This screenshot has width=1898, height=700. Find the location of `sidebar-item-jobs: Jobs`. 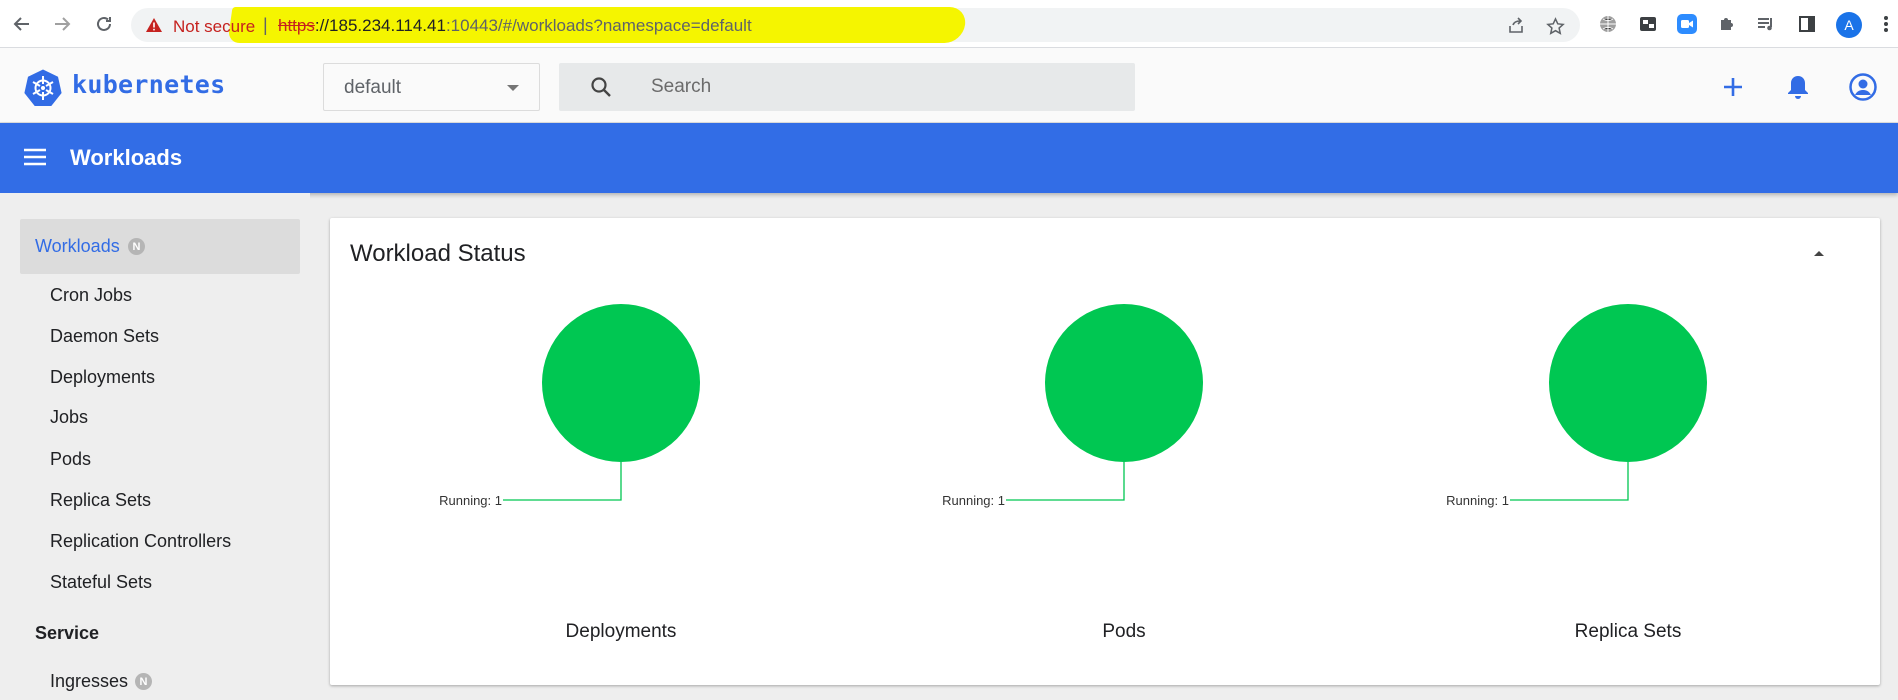

sidebar-item-jobs: Jobs is located at coordinates (69, 417).